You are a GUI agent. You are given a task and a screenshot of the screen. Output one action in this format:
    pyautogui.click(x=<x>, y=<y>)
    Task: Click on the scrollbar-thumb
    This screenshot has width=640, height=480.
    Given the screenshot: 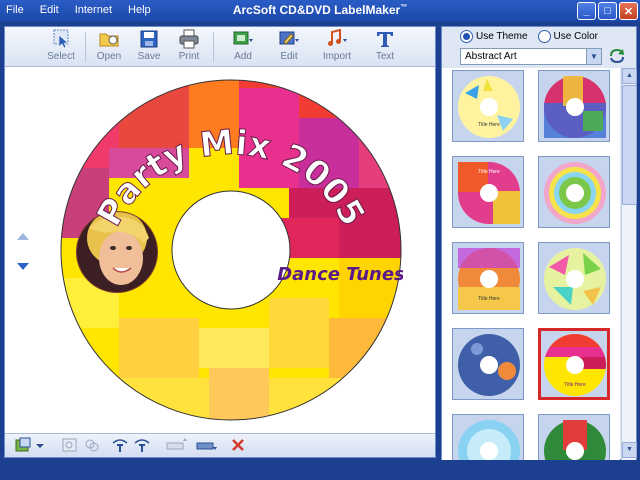 What is the action you would take?
    pyautogui.click(x=629, y=145)
    